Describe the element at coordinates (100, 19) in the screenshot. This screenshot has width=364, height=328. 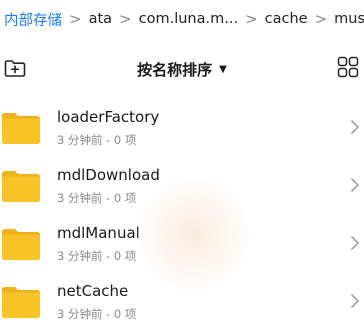
I see `breadcrumb-item-ata: ata` at that location.